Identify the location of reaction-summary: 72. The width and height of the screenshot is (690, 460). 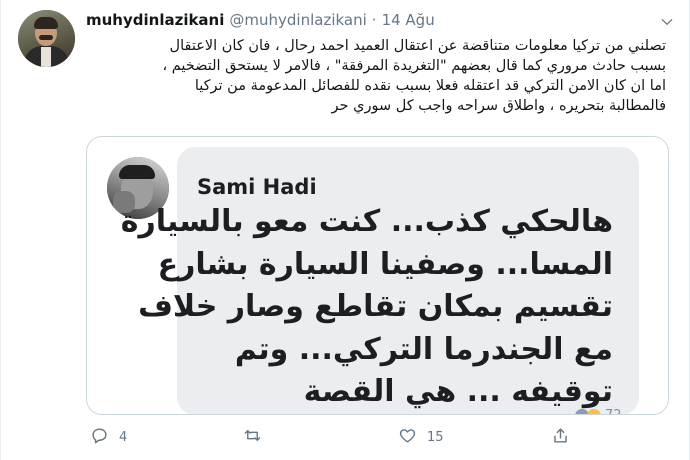
(598, 411).